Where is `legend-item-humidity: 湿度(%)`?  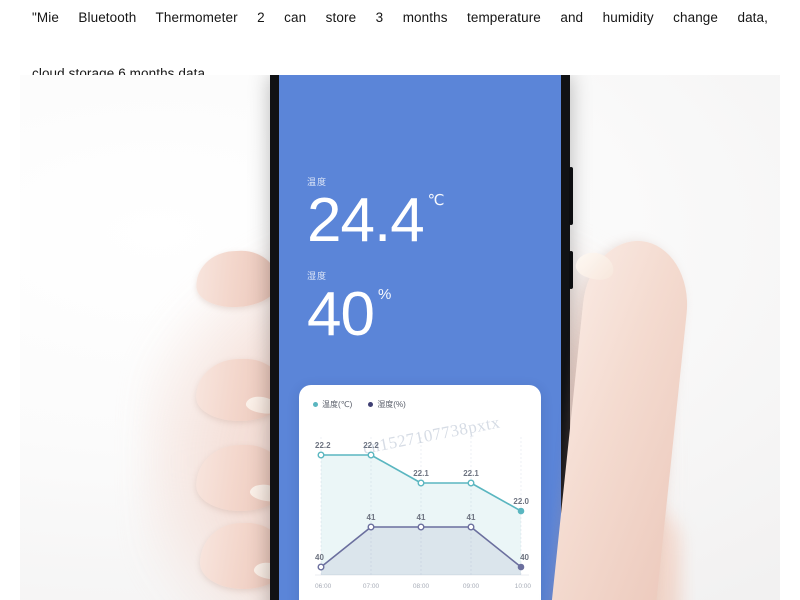 legend-item-humidity: 湿度(%) is located at coordinates (387, 404).